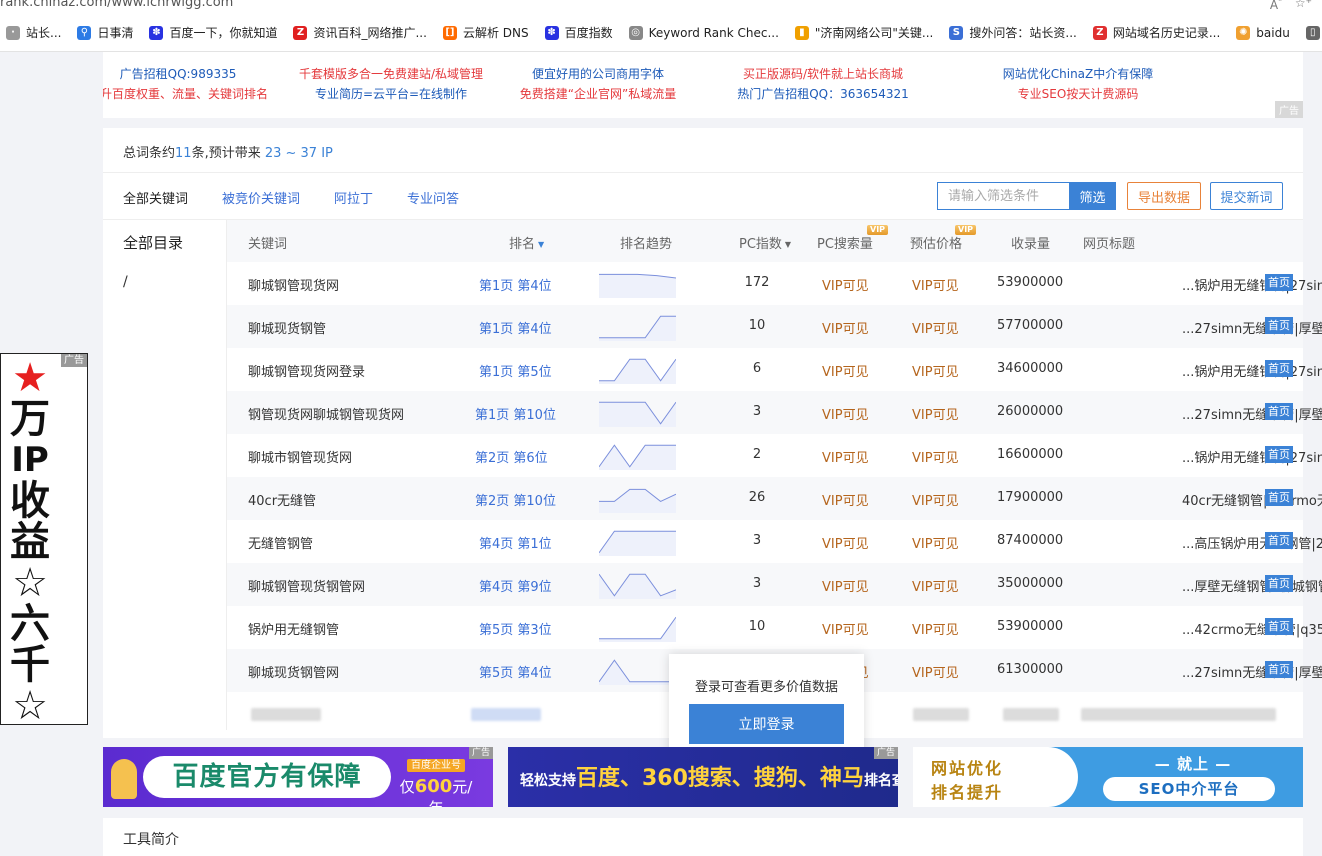 Image resolution: width=1322 pixels, height=856 pixels. What do you see at coordinates (1078, 94) in the screenshot?
I see `text-ad-link: 专业SEO按天计费源码` at bounding box center [1078, 94].